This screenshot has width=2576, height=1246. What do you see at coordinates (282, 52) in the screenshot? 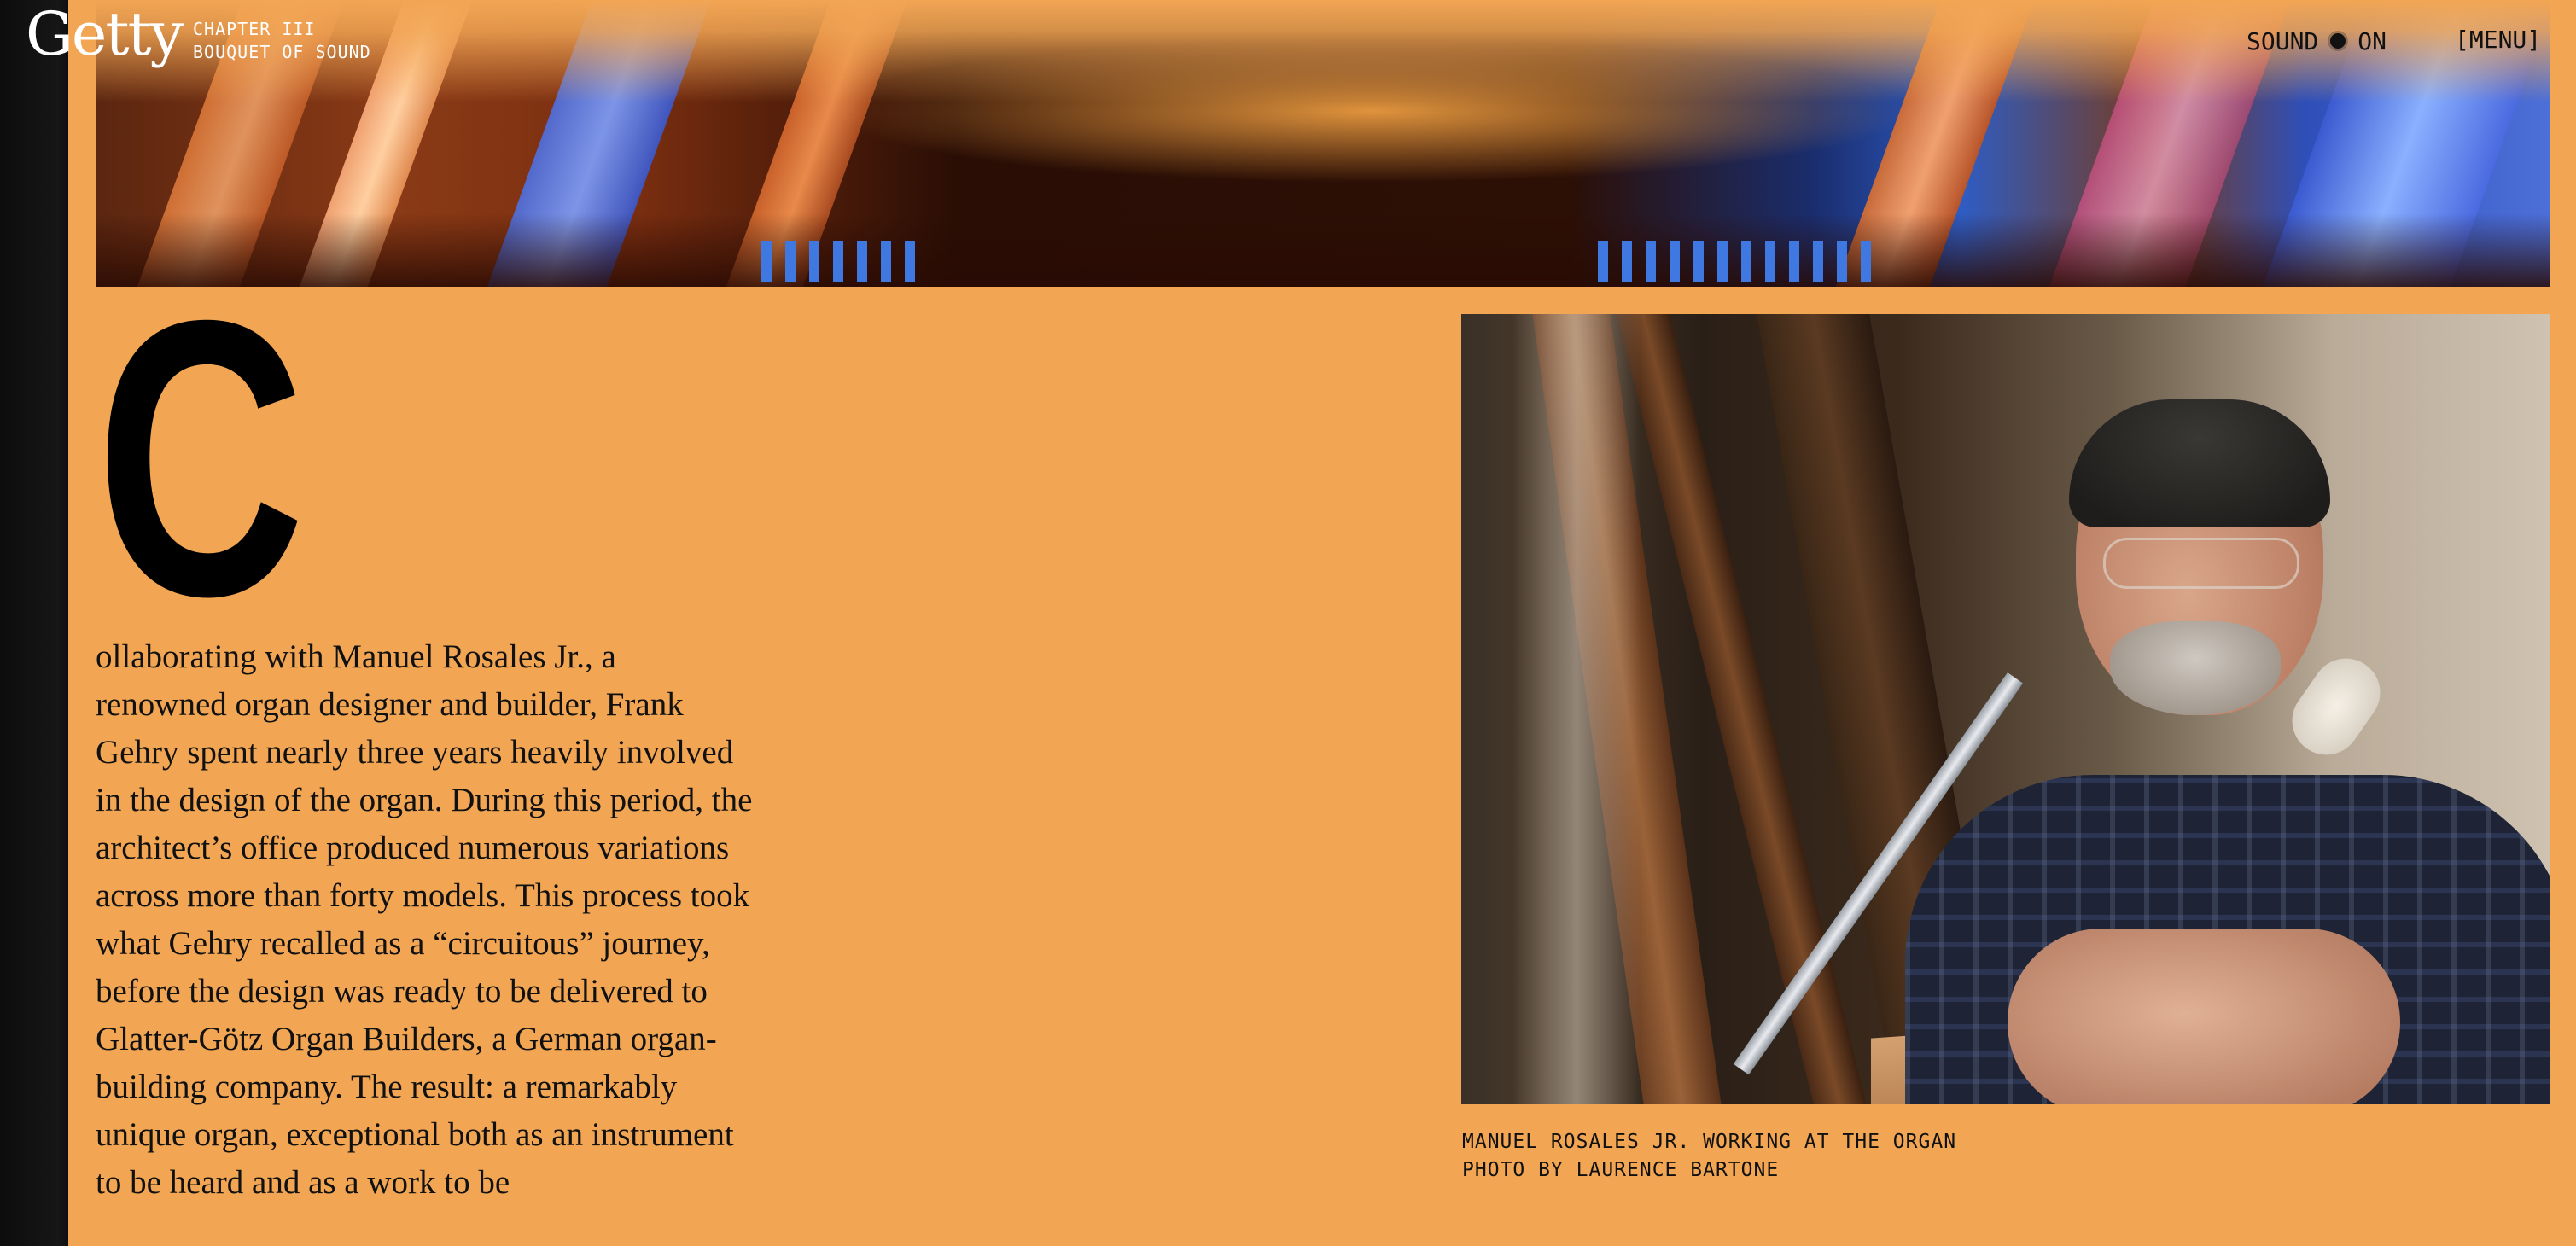
I see `chapter-title: BOUQUET OF SOUND` at bounding box center [282, 52].